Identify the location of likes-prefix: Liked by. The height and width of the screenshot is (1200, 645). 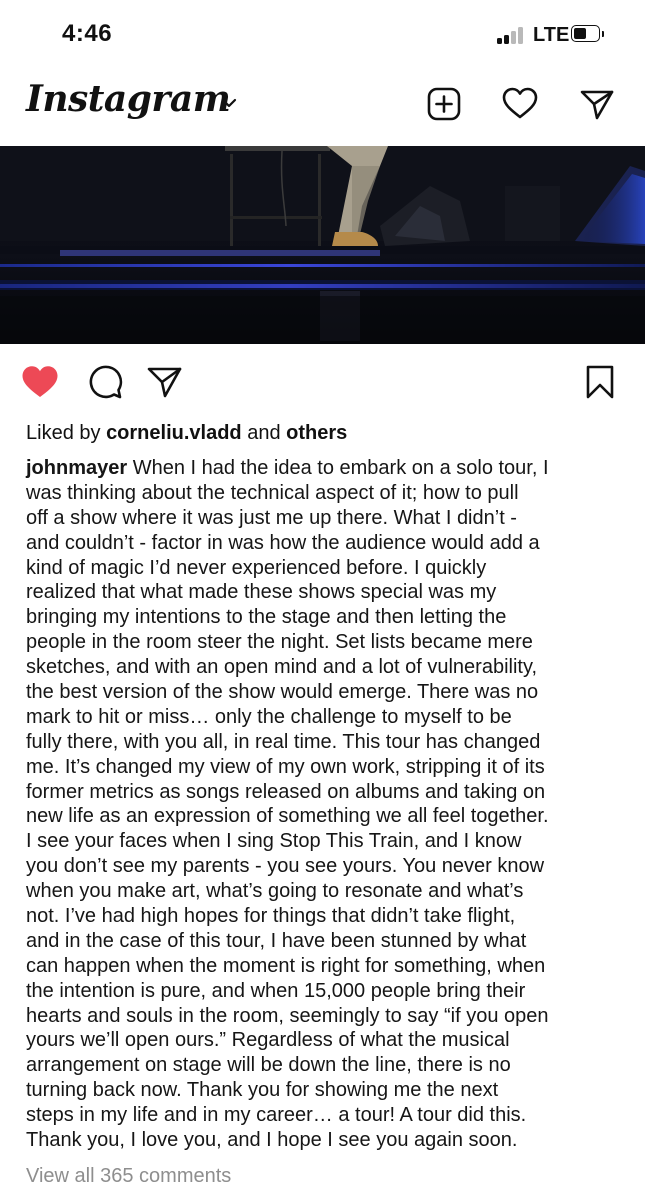
(66, 433).